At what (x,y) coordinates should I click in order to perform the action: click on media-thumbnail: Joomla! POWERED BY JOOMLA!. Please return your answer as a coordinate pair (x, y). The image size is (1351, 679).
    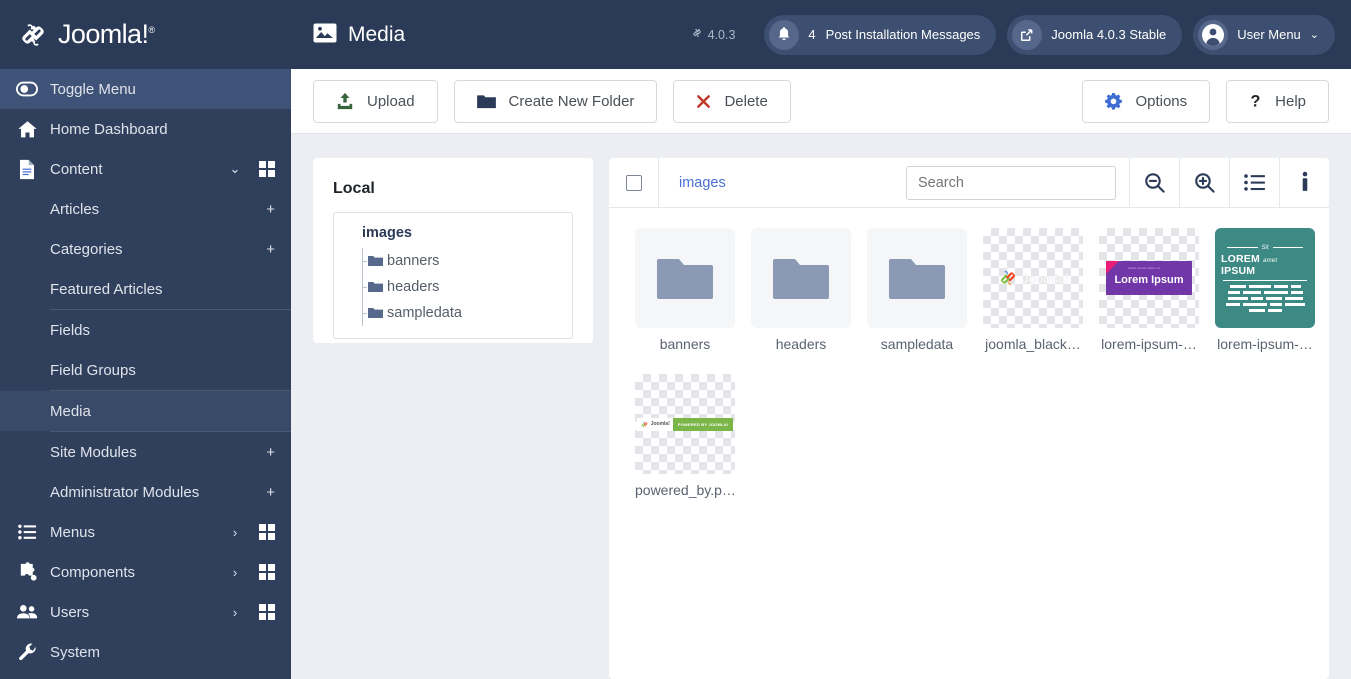
    Looking at the image, I should click on (685, 424).